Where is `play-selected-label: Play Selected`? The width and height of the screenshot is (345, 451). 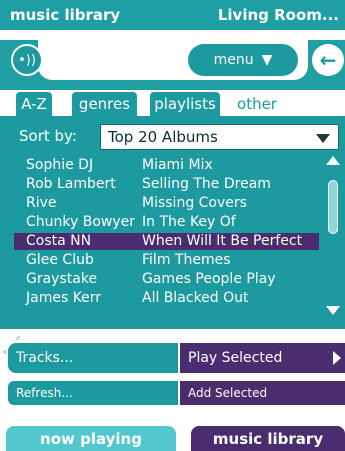
play-selected-label: Play Selected is located at coordinates (235, 358).